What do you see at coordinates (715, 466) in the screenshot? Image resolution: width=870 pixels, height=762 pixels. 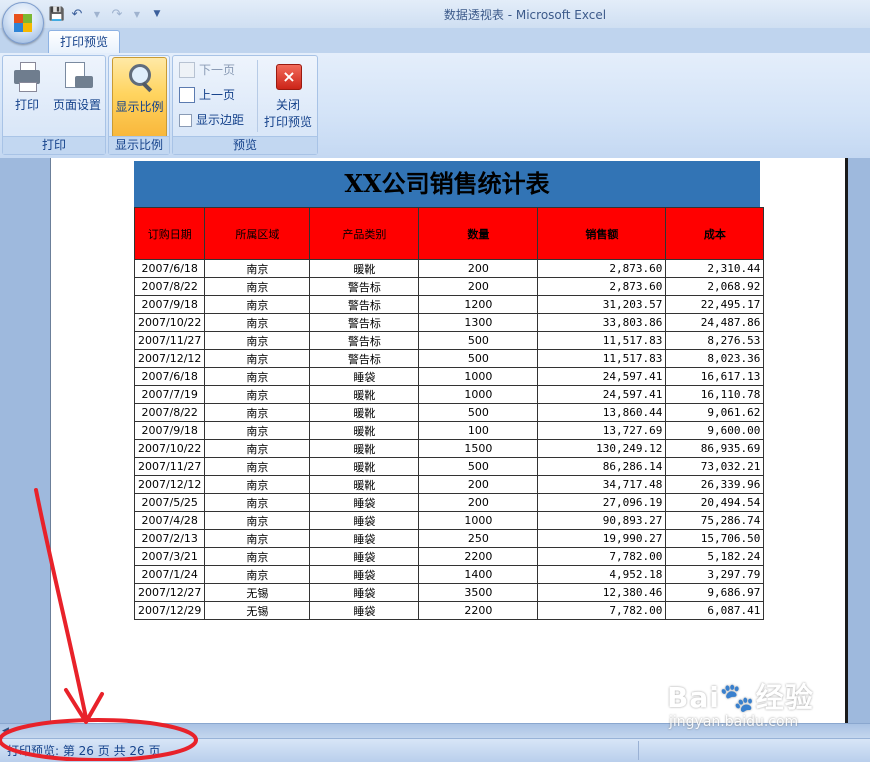 I see `table-cell: 73,032.21` at bounding box center [715, 466].